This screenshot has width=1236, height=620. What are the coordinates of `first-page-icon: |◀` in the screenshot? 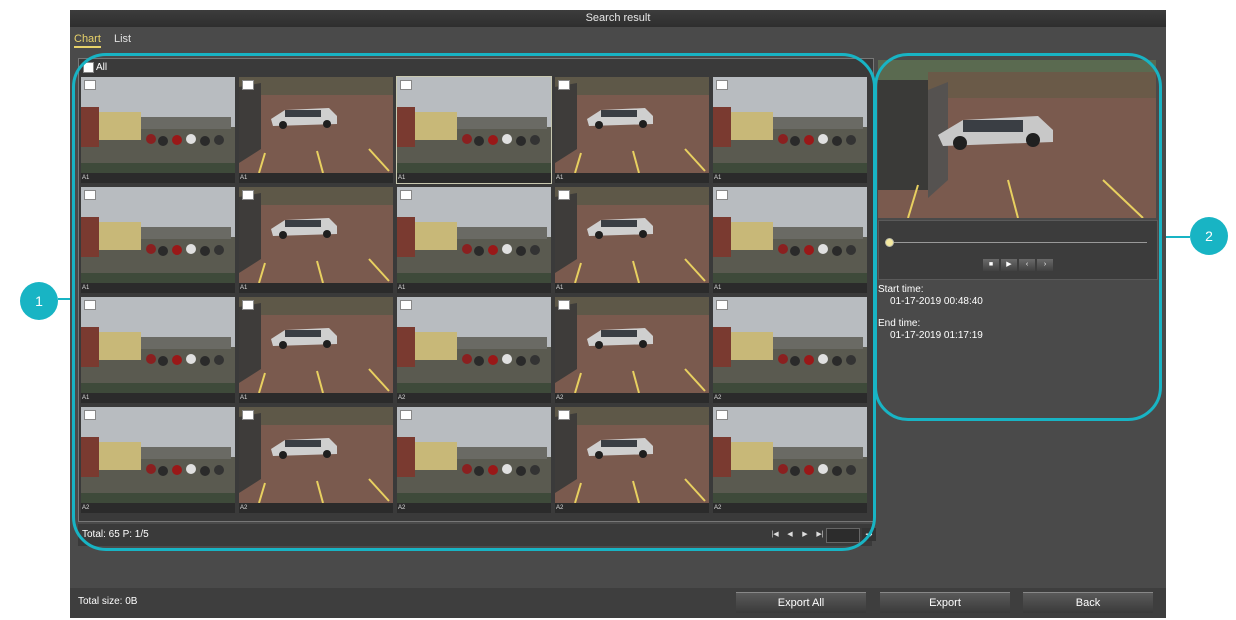 It's located at (775, 534).